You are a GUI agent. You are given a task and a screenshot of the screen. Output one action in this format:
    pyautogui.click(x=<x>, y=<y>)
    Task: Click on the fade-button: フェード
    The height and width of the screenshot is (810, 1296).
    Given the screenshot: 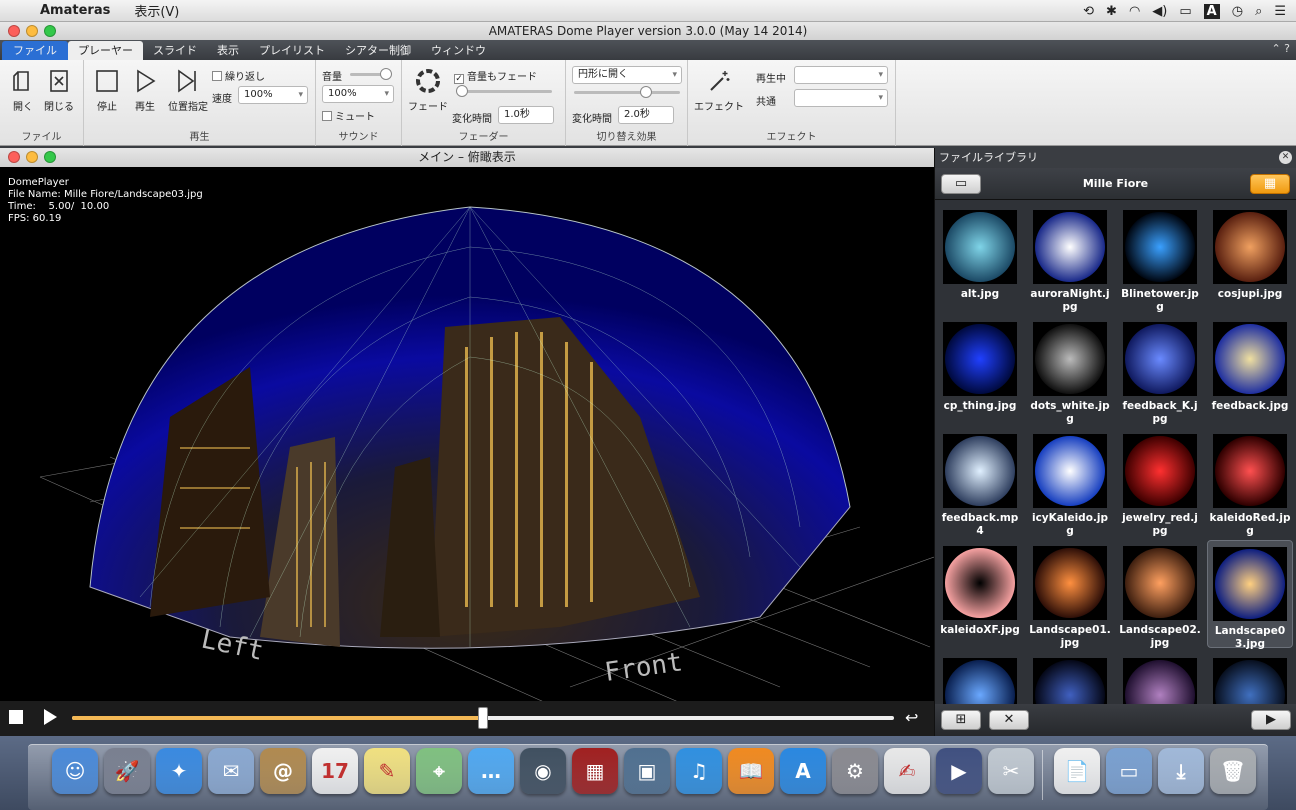 What is the action you would take?
    pyautogui.click(x=428, y=90)
    